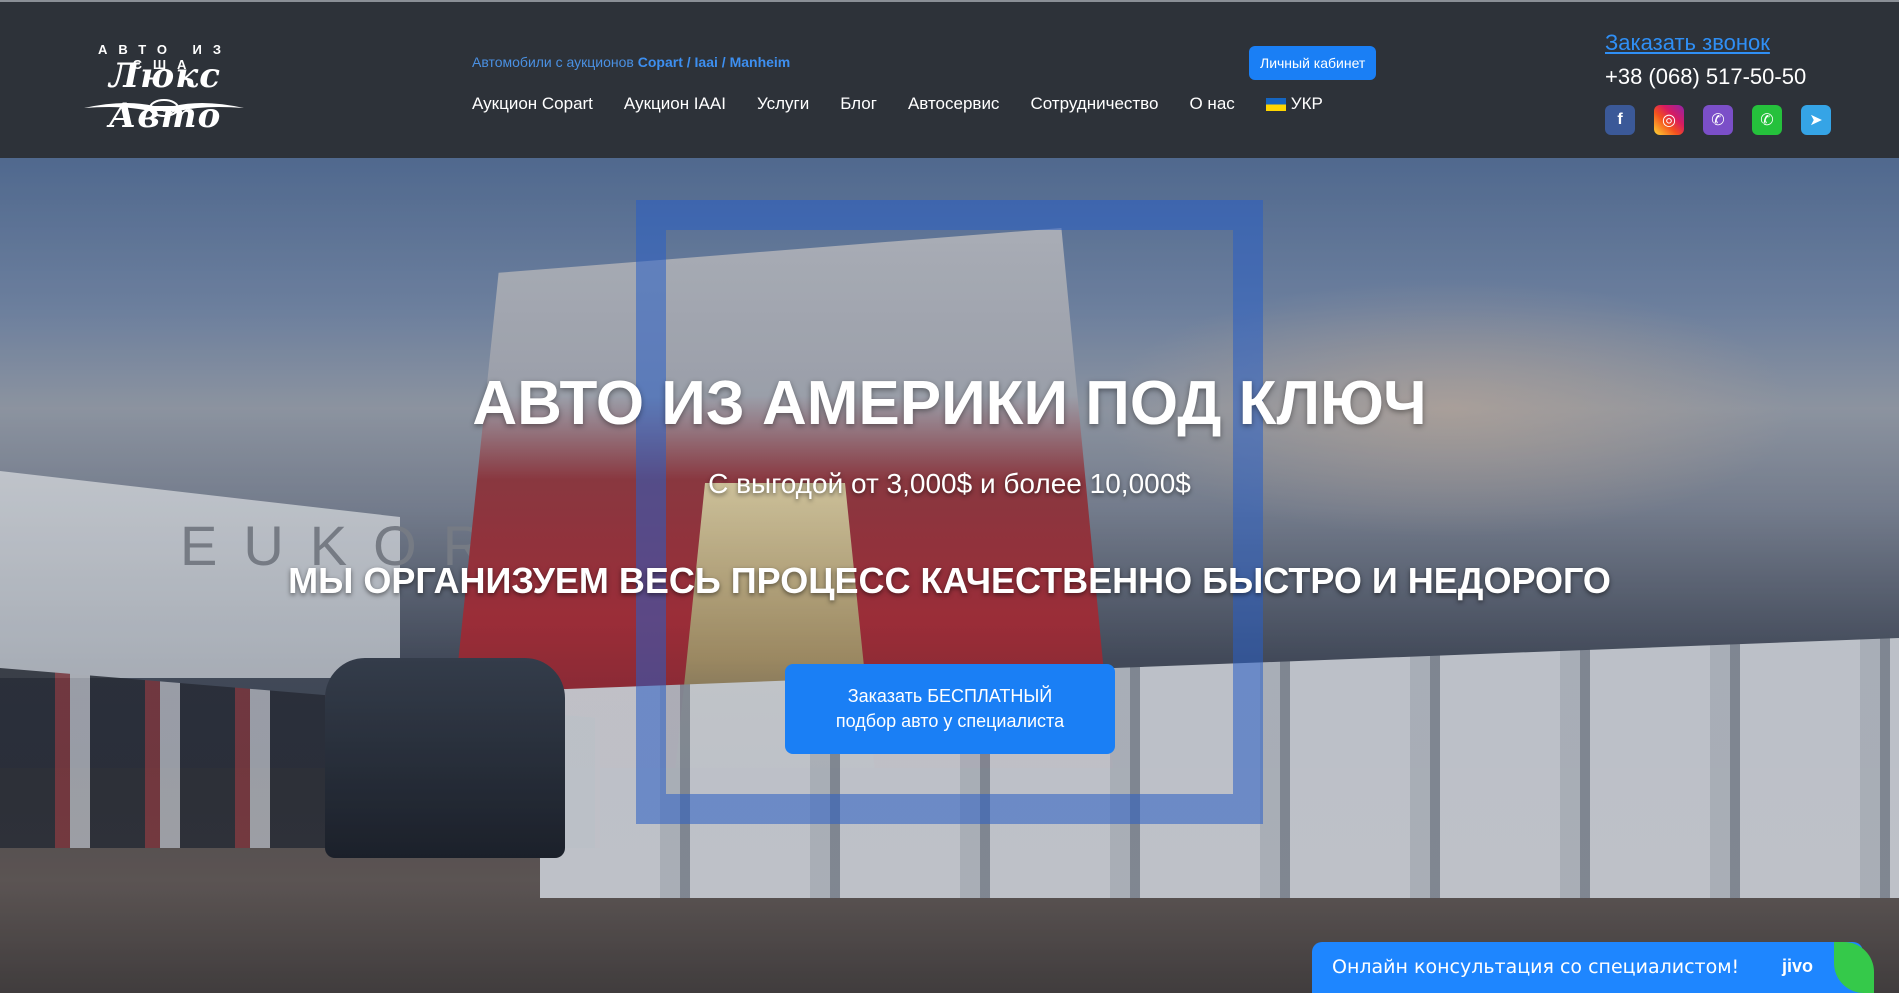 This screenshot has height=993, width=1899. I want to click on logo: АВТО ИЗ США Люкс Авто, so click(165, 89).